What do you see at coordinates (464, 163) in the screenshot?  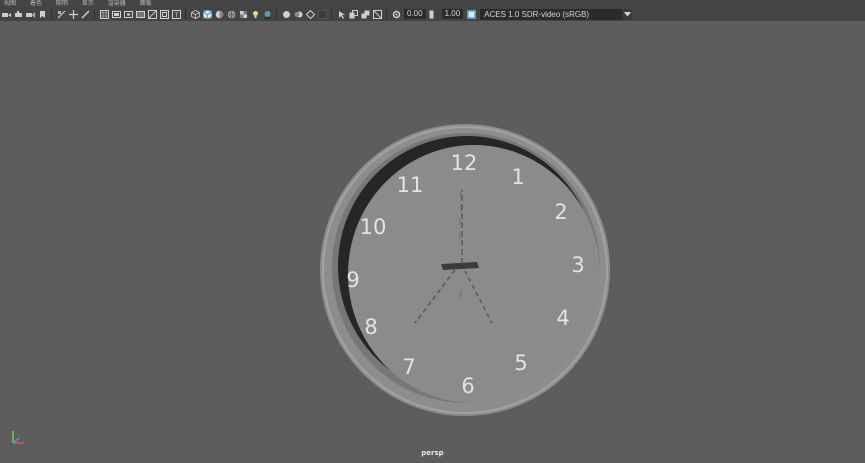 I see `clock-numeral-12: 12` at bounding box center [464, 163].